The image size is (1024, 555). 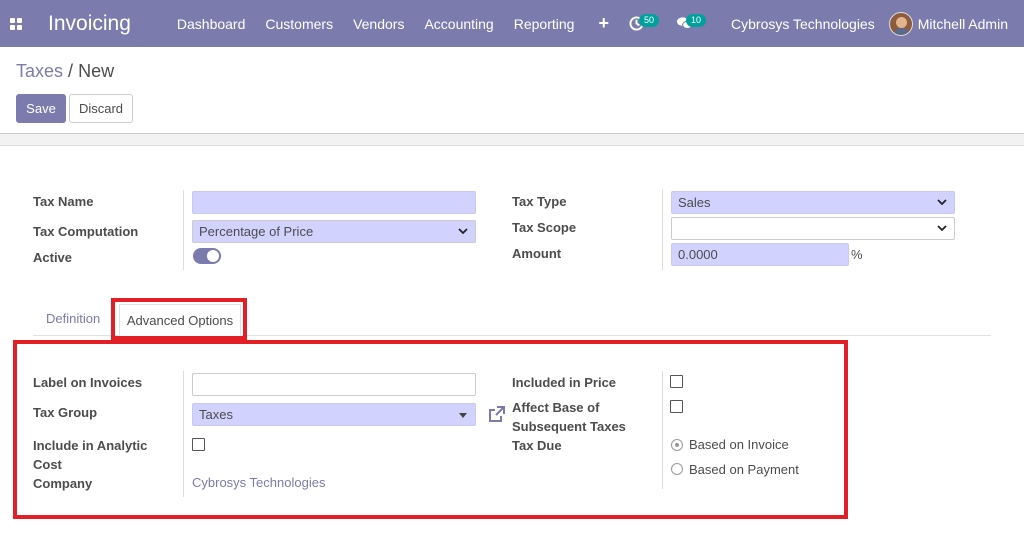 What do you see at coordinates (299, 23) in the screenshot?
I see `menu-customers: Customers` at bounding box center [299, 23].